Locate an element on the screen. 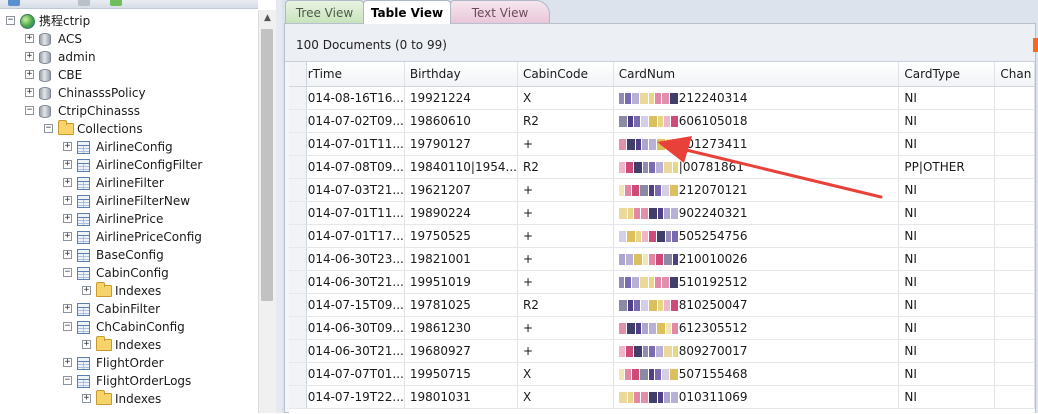 This screenshot has height=414, width=1038. table-row: 014-06-30T21... 19951019 +510192512 NI is located at coordinates (662, 282).